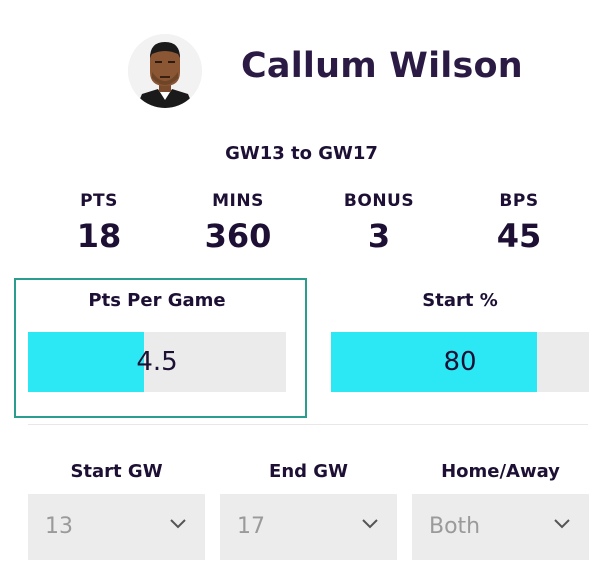  What do you see at coordinates (500, 527) in the screenshot?
I see `home-away-select: Both` at bounding box center [500, 527].